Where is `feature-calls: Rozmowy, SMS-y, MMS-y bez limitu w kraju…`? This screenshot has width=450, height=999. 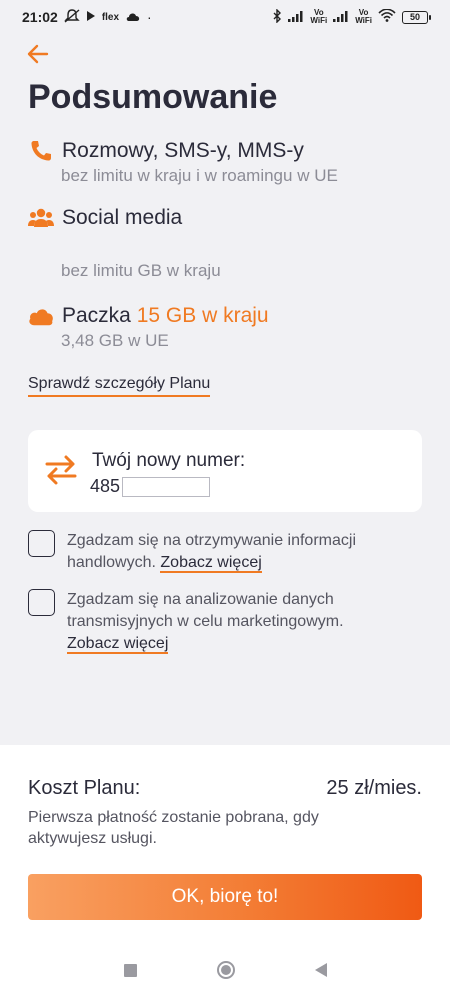
feature-calls: Rozmowy, SMS-y, MMS-y bez limitu w kraju… is located at coordinates (183, 162).